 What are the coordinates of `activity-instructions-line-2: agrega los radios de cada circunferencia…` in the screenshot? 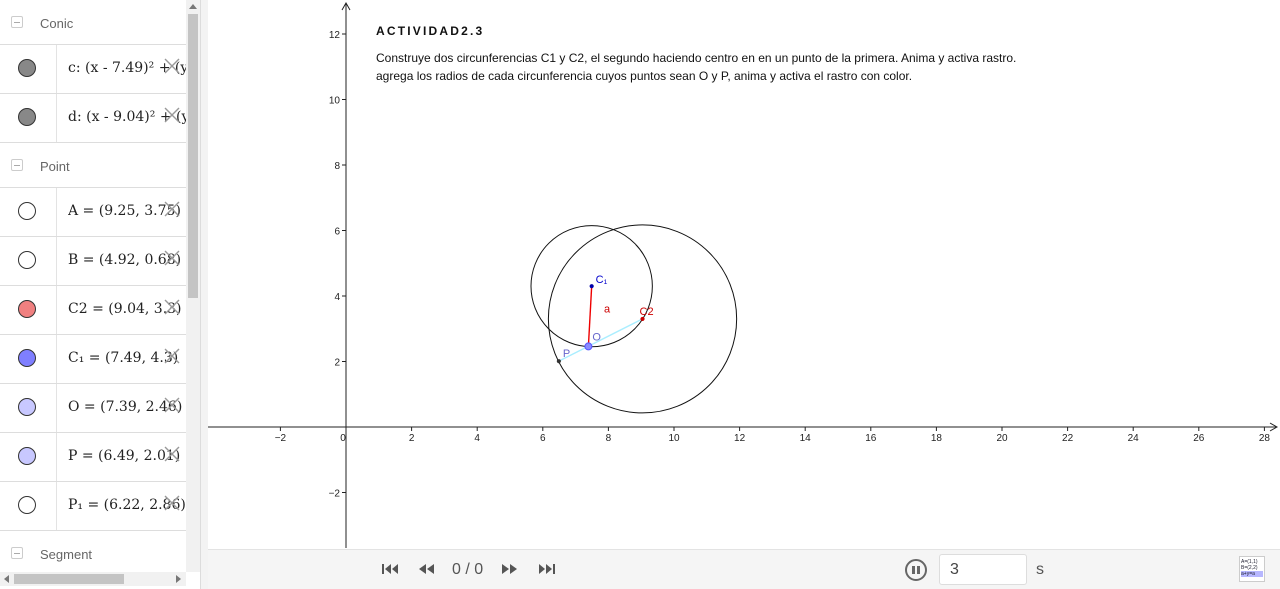 It's located at (644, 76).